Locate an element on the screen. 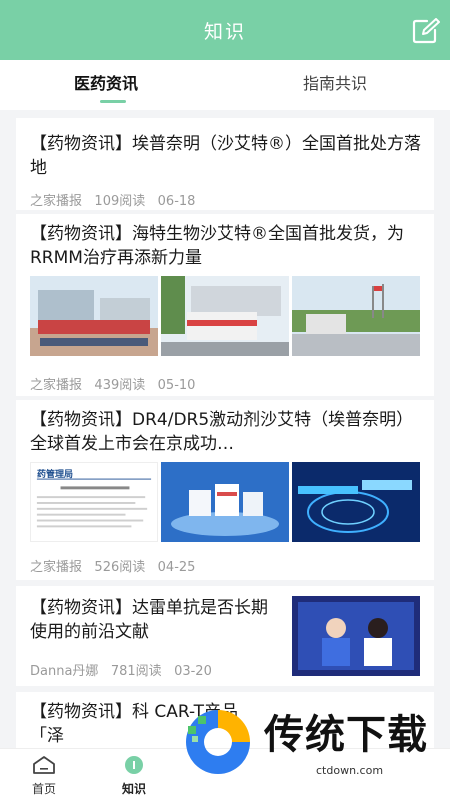  watermark-logo-icon is located at coordinates (218, 742).